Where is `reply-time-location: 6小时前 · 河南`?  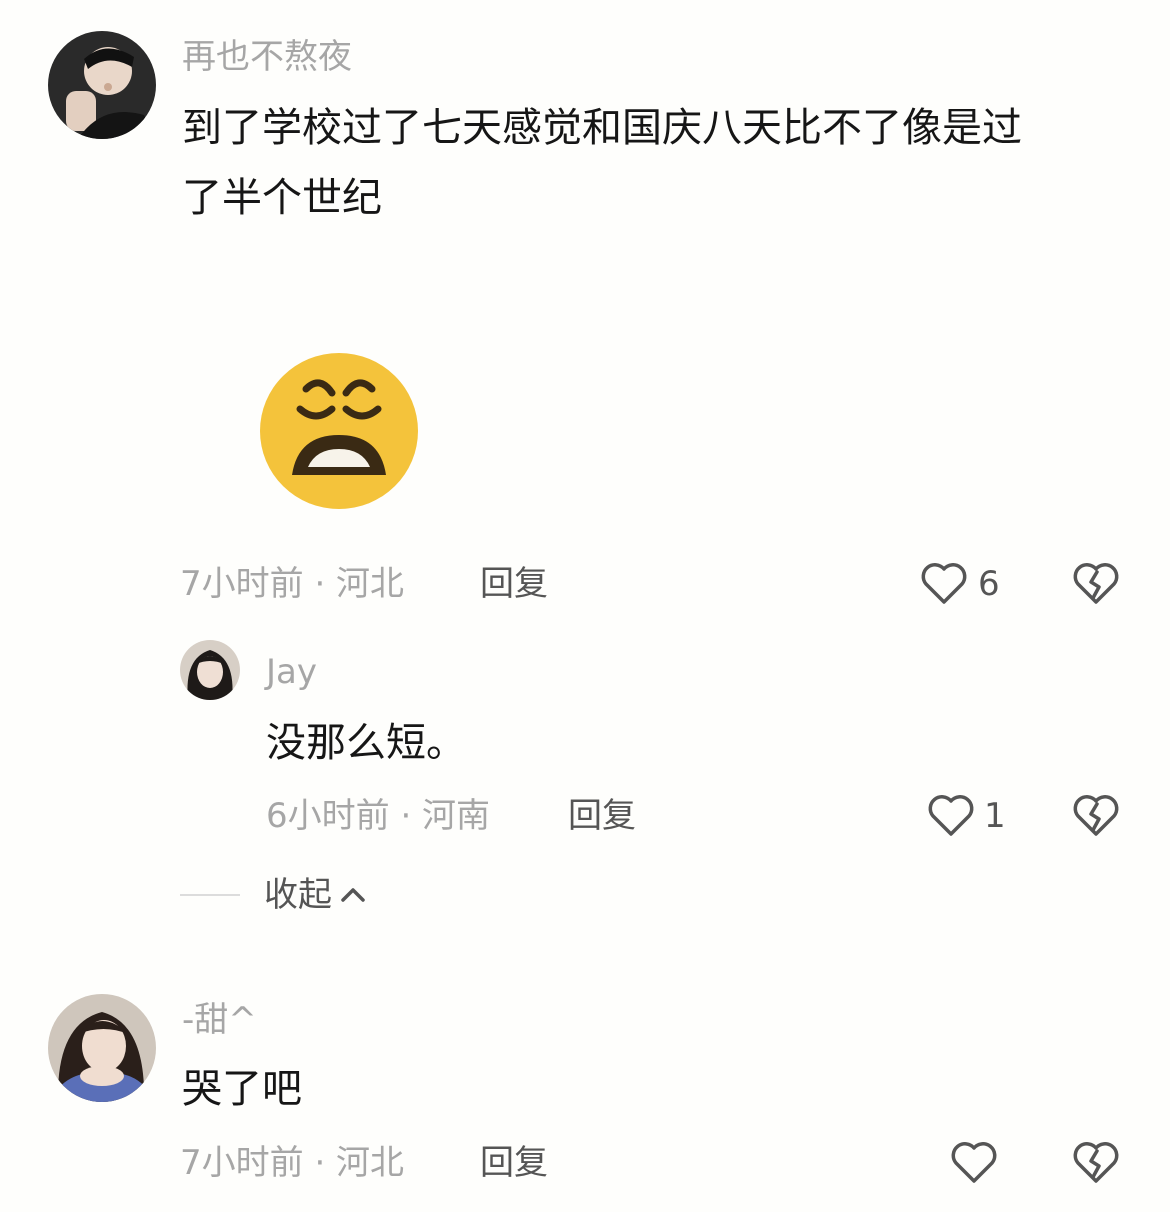 reply-time-location: 6小时前 · 河南 is located at coordinates (378, 816).